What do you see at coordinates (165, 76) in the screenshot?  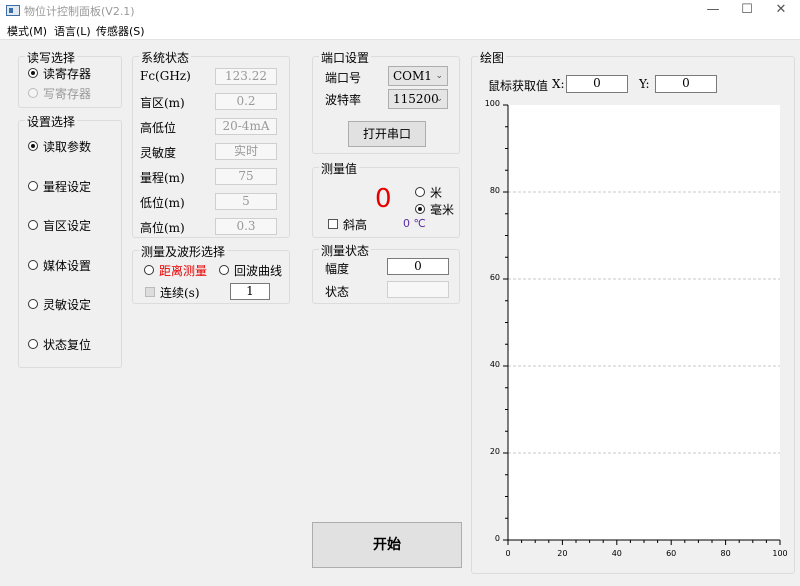 I see `fc-label: Fc(GHz)` at bounding box center [165, 76].